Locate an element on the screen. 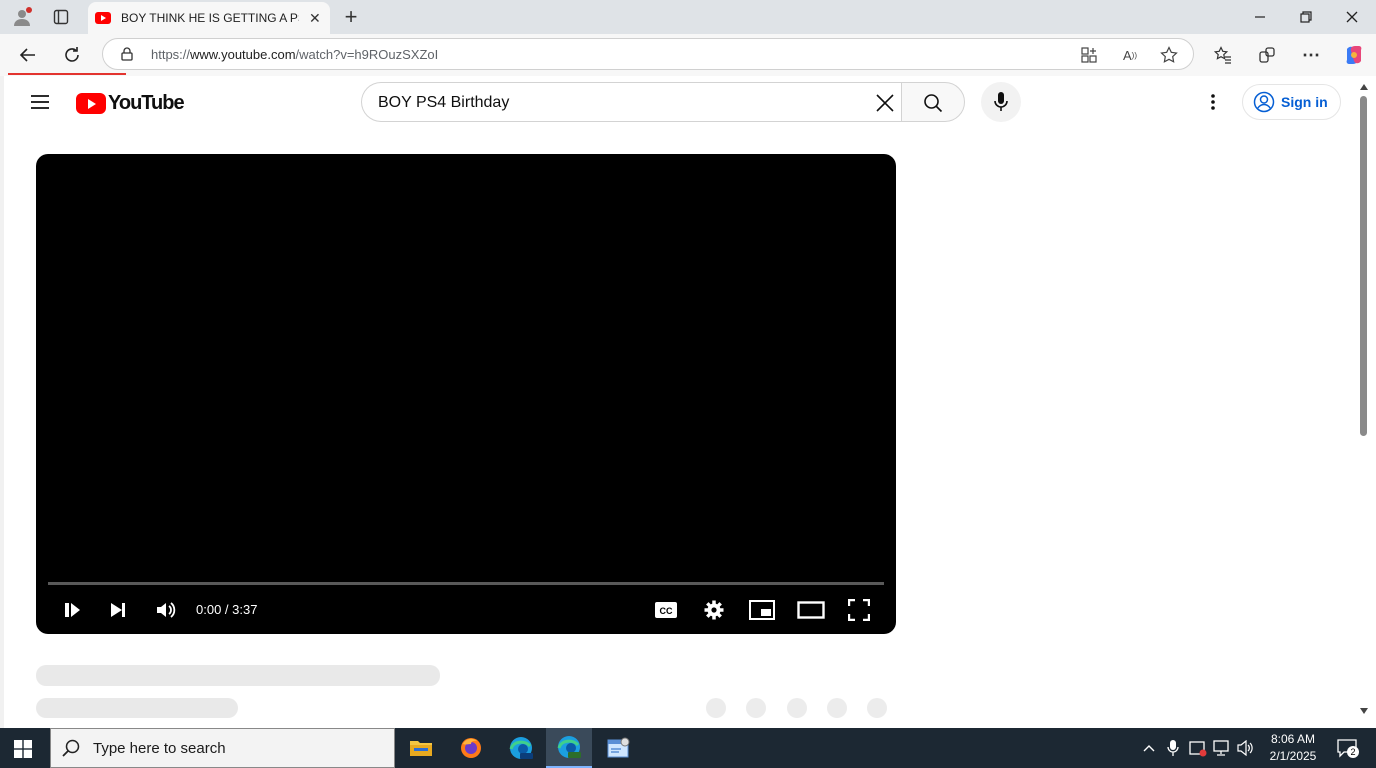 The image size is (1376, 768). volume-icon is located at coordinates (166, 610).